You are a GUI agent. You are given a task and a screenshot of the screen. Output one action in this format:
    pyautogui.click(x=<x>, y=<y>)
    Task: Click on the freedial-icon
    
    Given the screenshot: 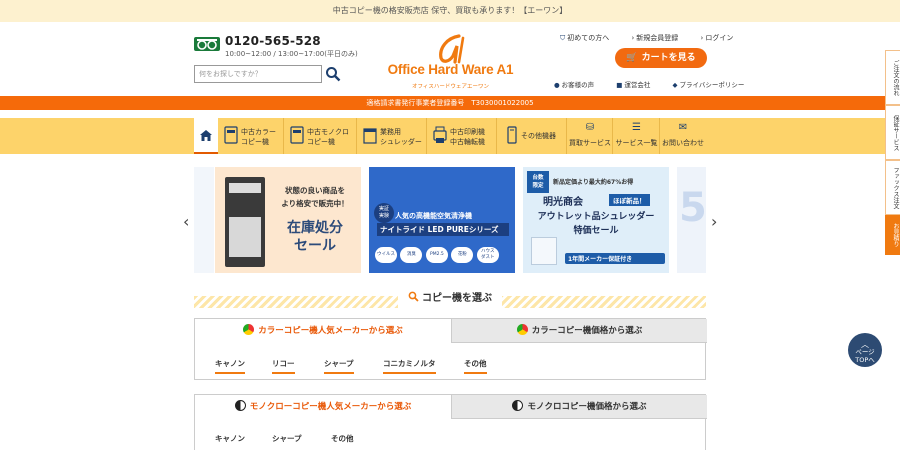 What is the action you would take?
    pyautogui.click(x=207, y=44)
    